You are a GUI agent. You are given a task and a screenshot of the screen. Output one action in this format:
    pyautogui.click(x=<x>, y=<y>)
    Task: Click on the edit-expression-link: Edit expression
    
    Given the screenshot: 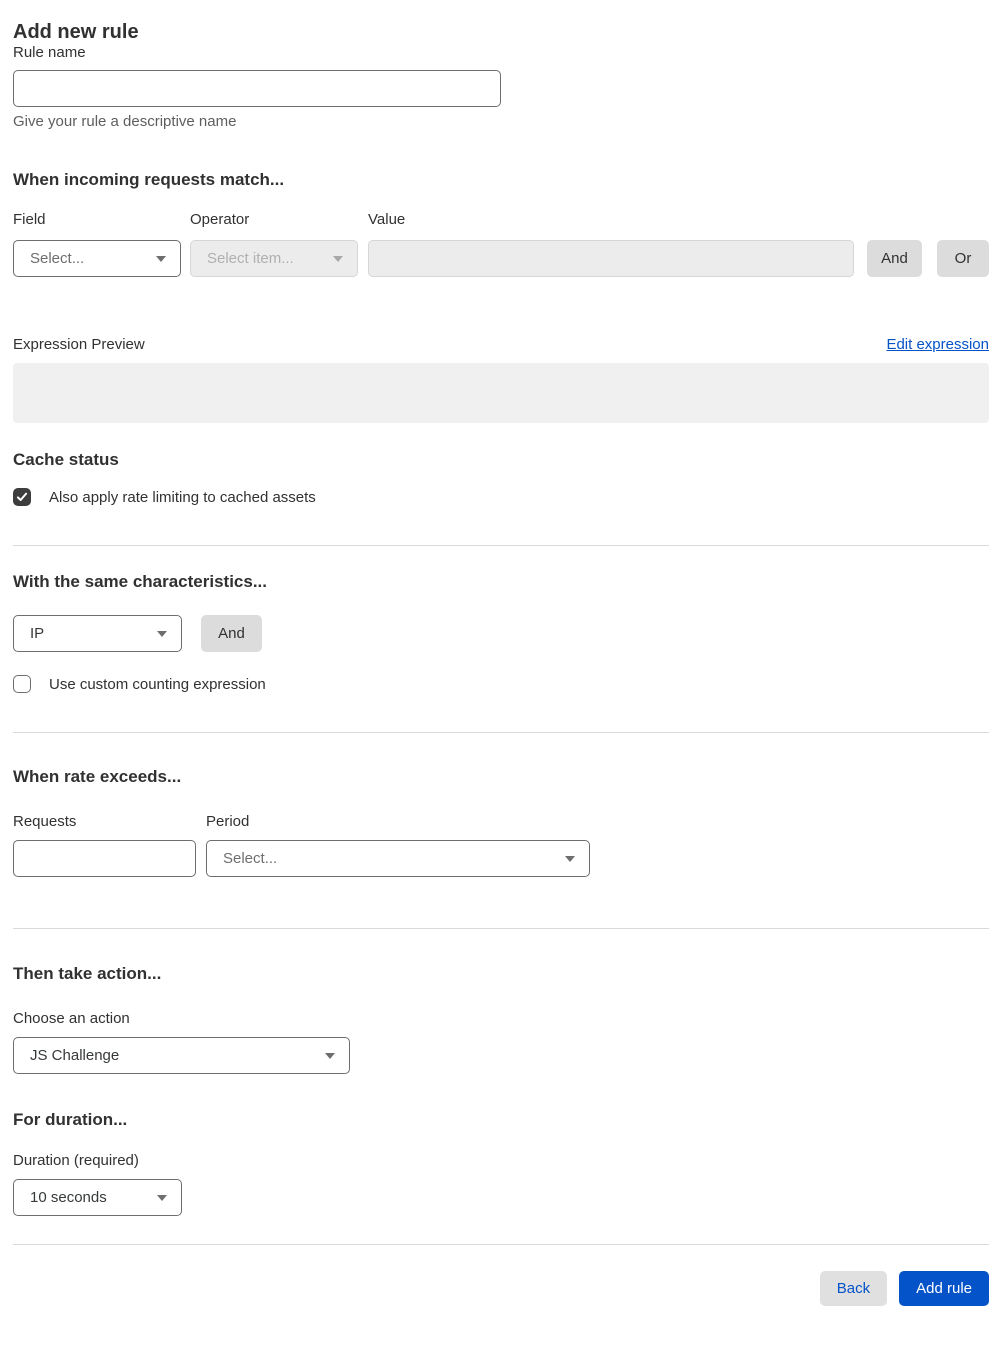 What is the action you would take?
    pyautogui.click(x=937, y=344)
    